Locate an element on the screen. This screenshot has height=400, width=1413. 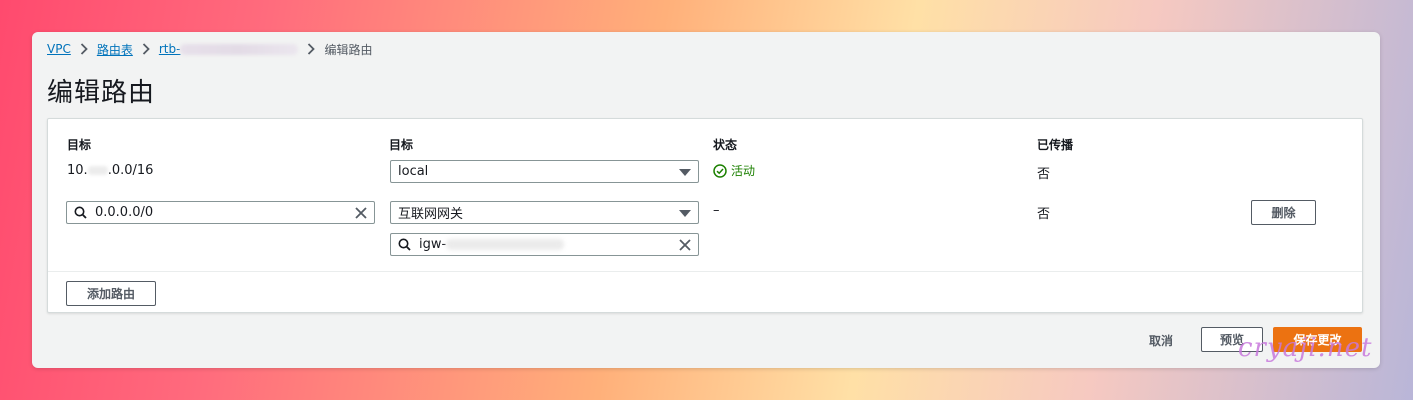
status-none: – is located at coordinates (716, 210).